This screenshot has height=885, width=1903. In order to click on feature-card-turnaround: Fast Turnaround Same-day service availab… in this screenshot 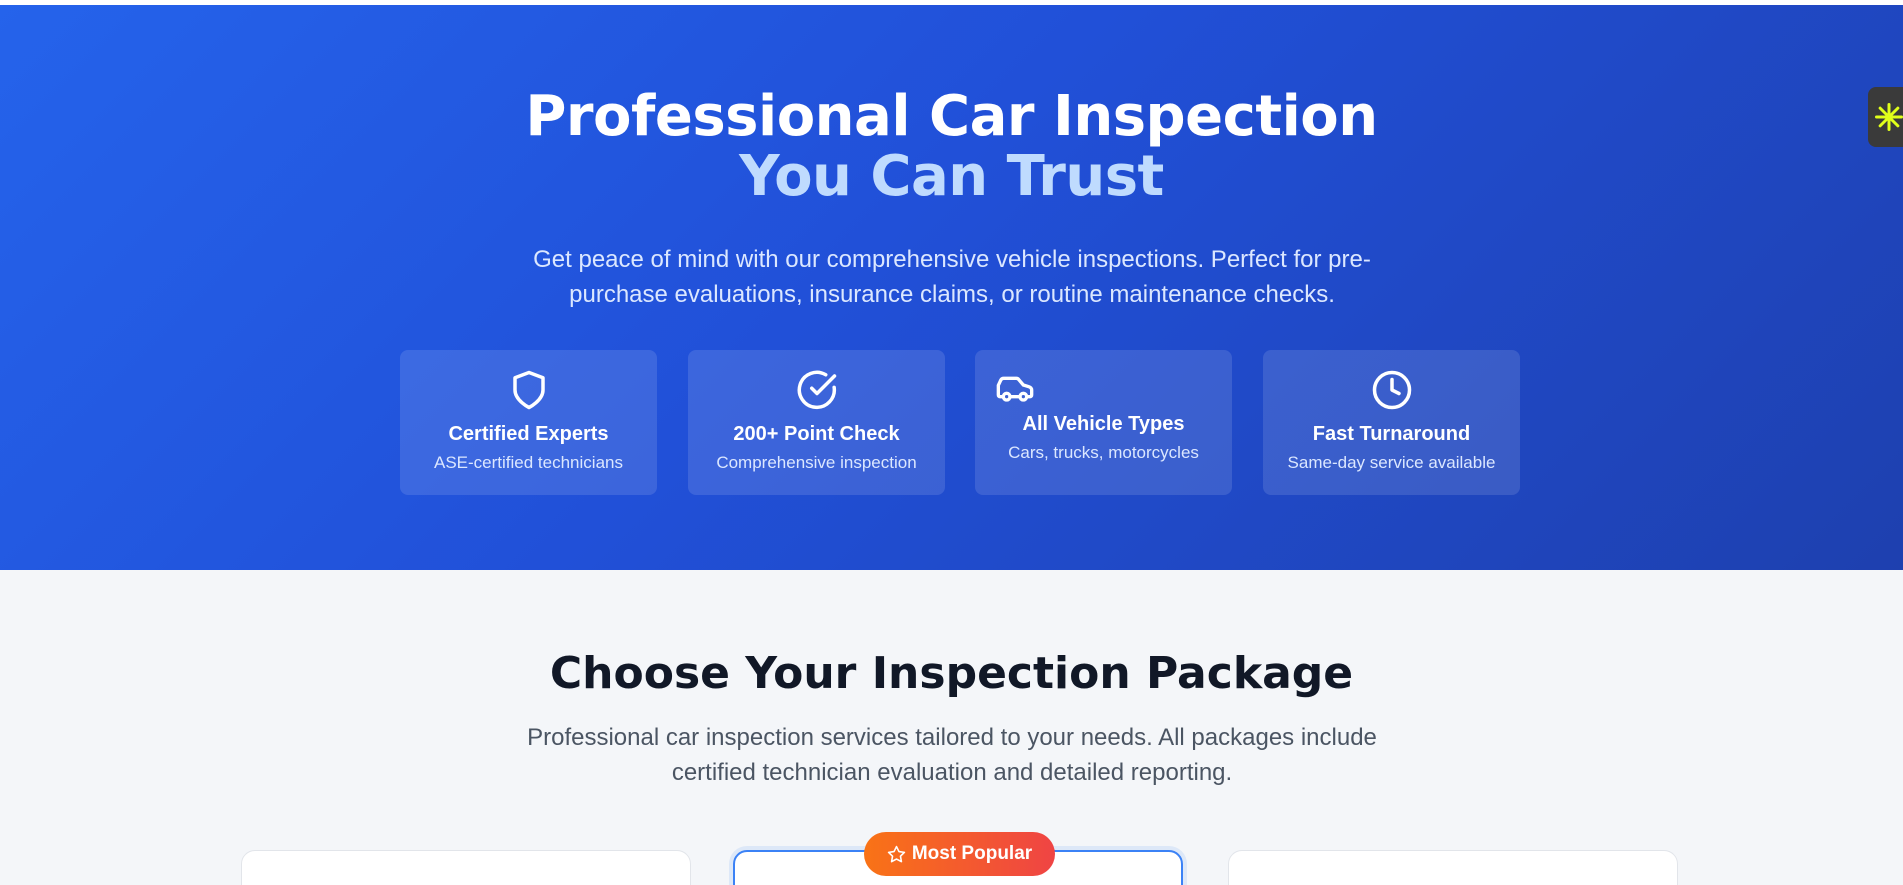, I will do `click(1391, 422)`.